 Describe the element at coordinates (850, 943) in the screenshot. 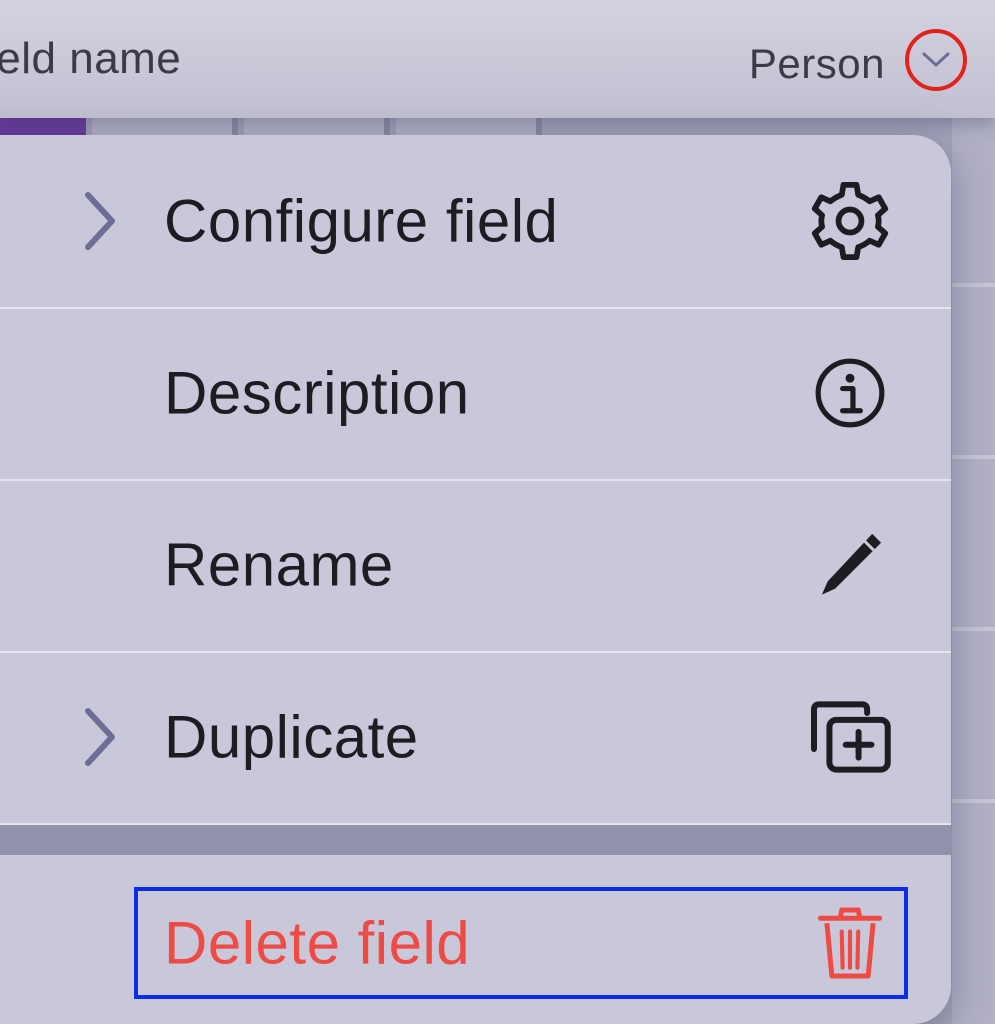

I see `trash-icon` at that location.